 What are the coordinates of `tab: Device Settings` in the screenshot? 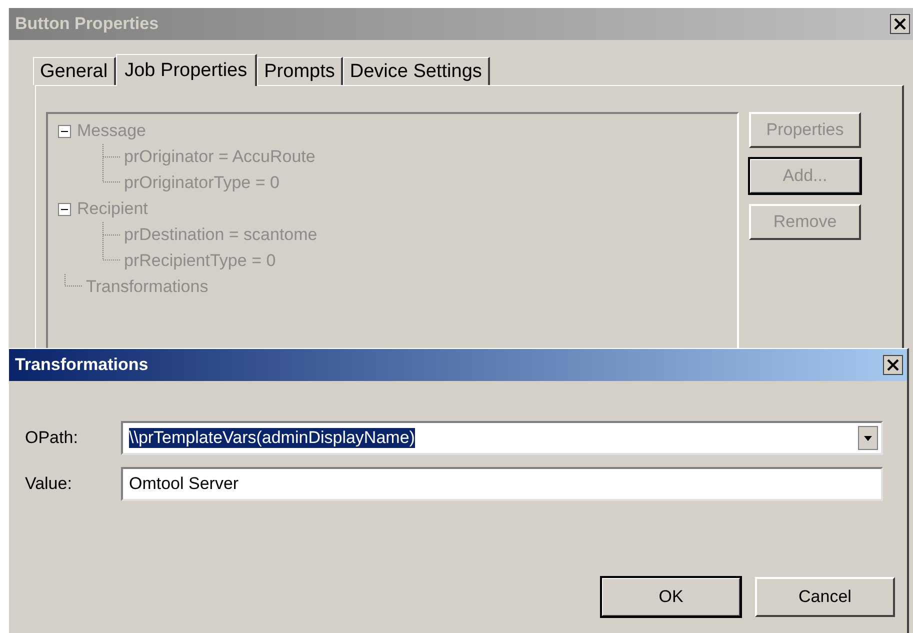 It's located at (416, 71).